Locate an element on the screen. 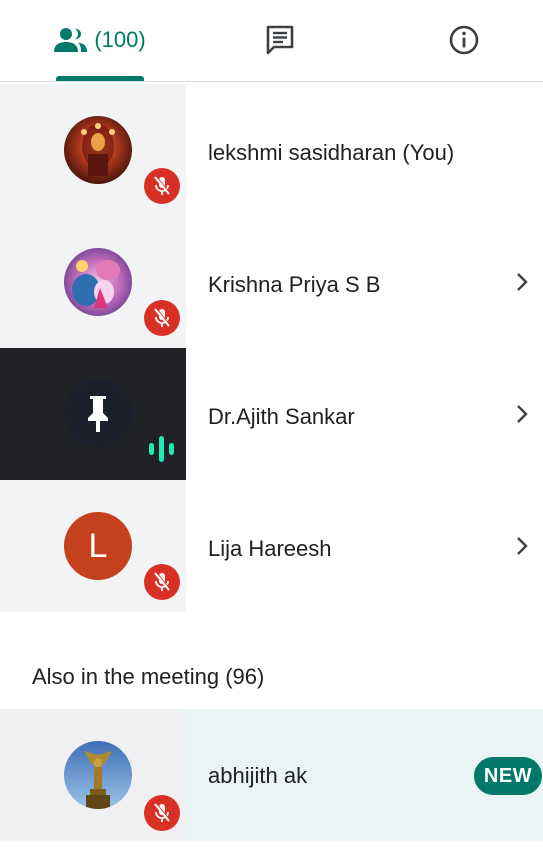  participant-name: Krishna Priya S B is located at coordinates (294, 284).